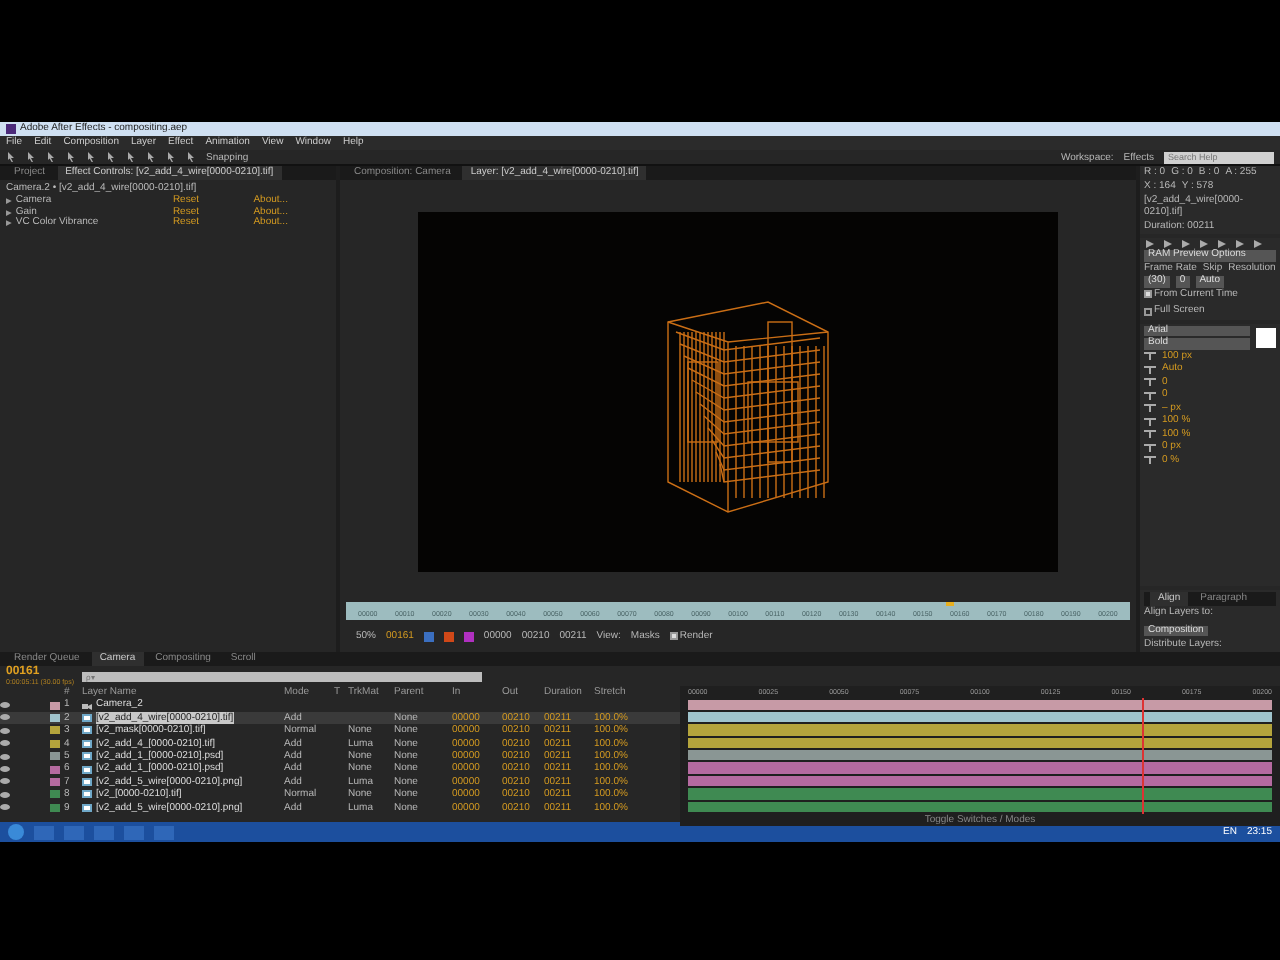 Image resolution: width=1280 pixels, height=960 pixels. What do you see at coordinates (87, 705) in the screenshot?
I see `camera-icon` at bounding box center [87, 705].